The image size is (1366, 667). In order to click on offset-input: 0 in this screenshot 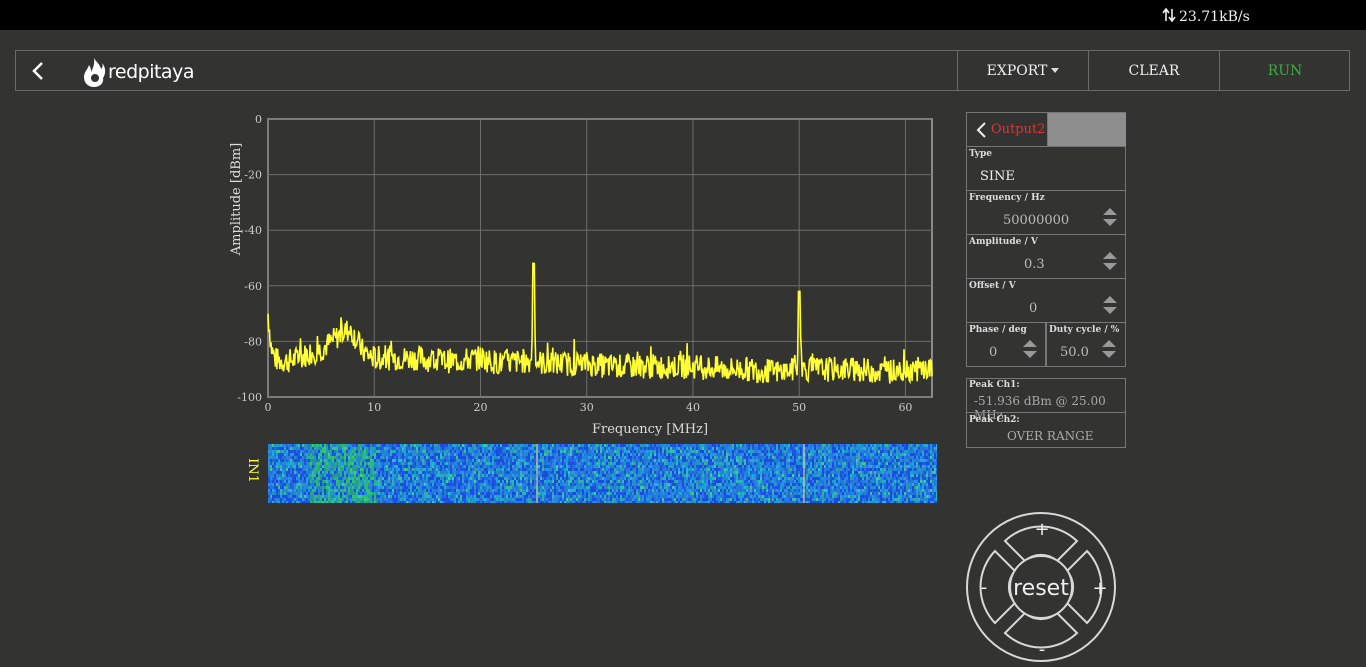, I will do `click(1033, 308)`.